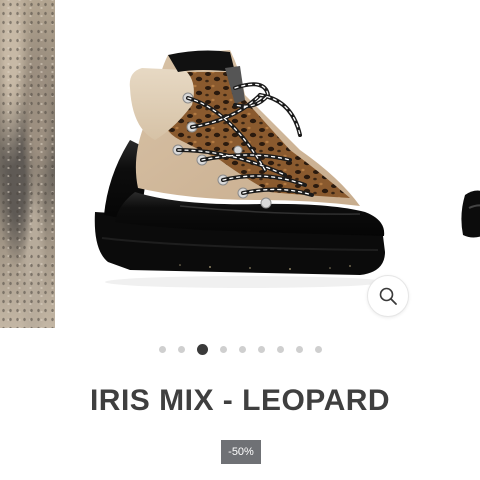 The width and height of the screenshot is (480, 480). I want to click on gallery-pagination, so click(240, 349).